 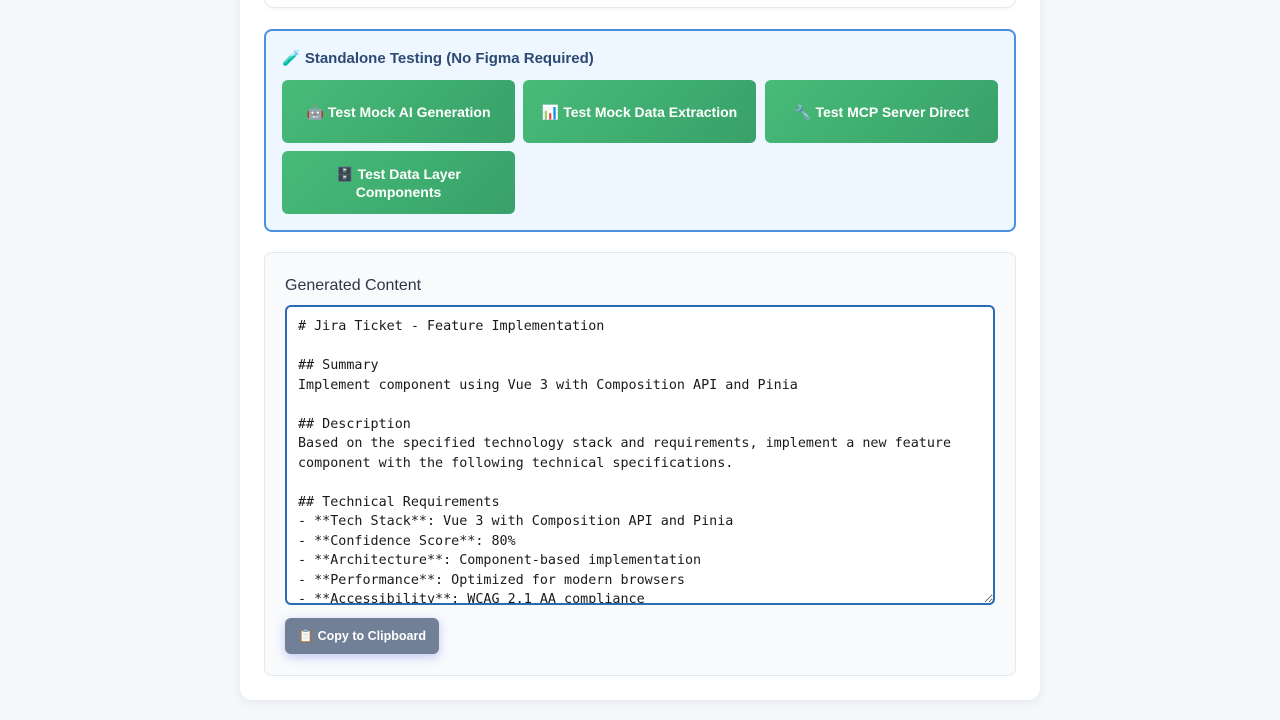 I want to click on previous-section-panel, so click(x=640, y=4).